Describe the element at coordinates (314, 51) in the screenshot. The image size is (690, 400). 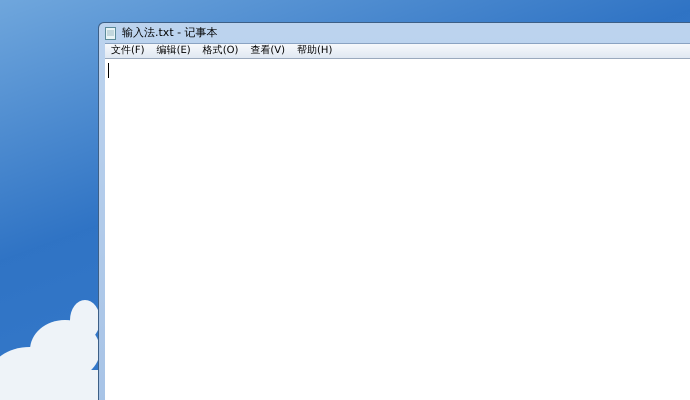
I see `menu-item: 帮助(H)` at that location.